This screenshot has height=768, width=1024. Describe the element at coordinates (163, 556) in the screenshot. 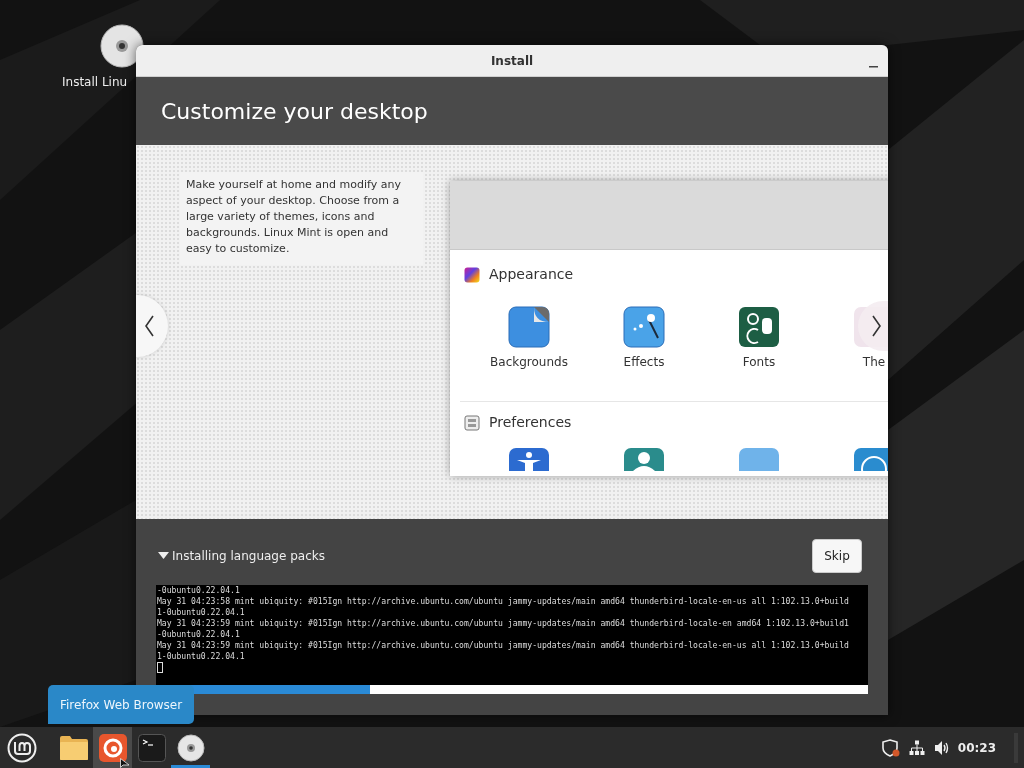

I see `caret-icon` at that location.